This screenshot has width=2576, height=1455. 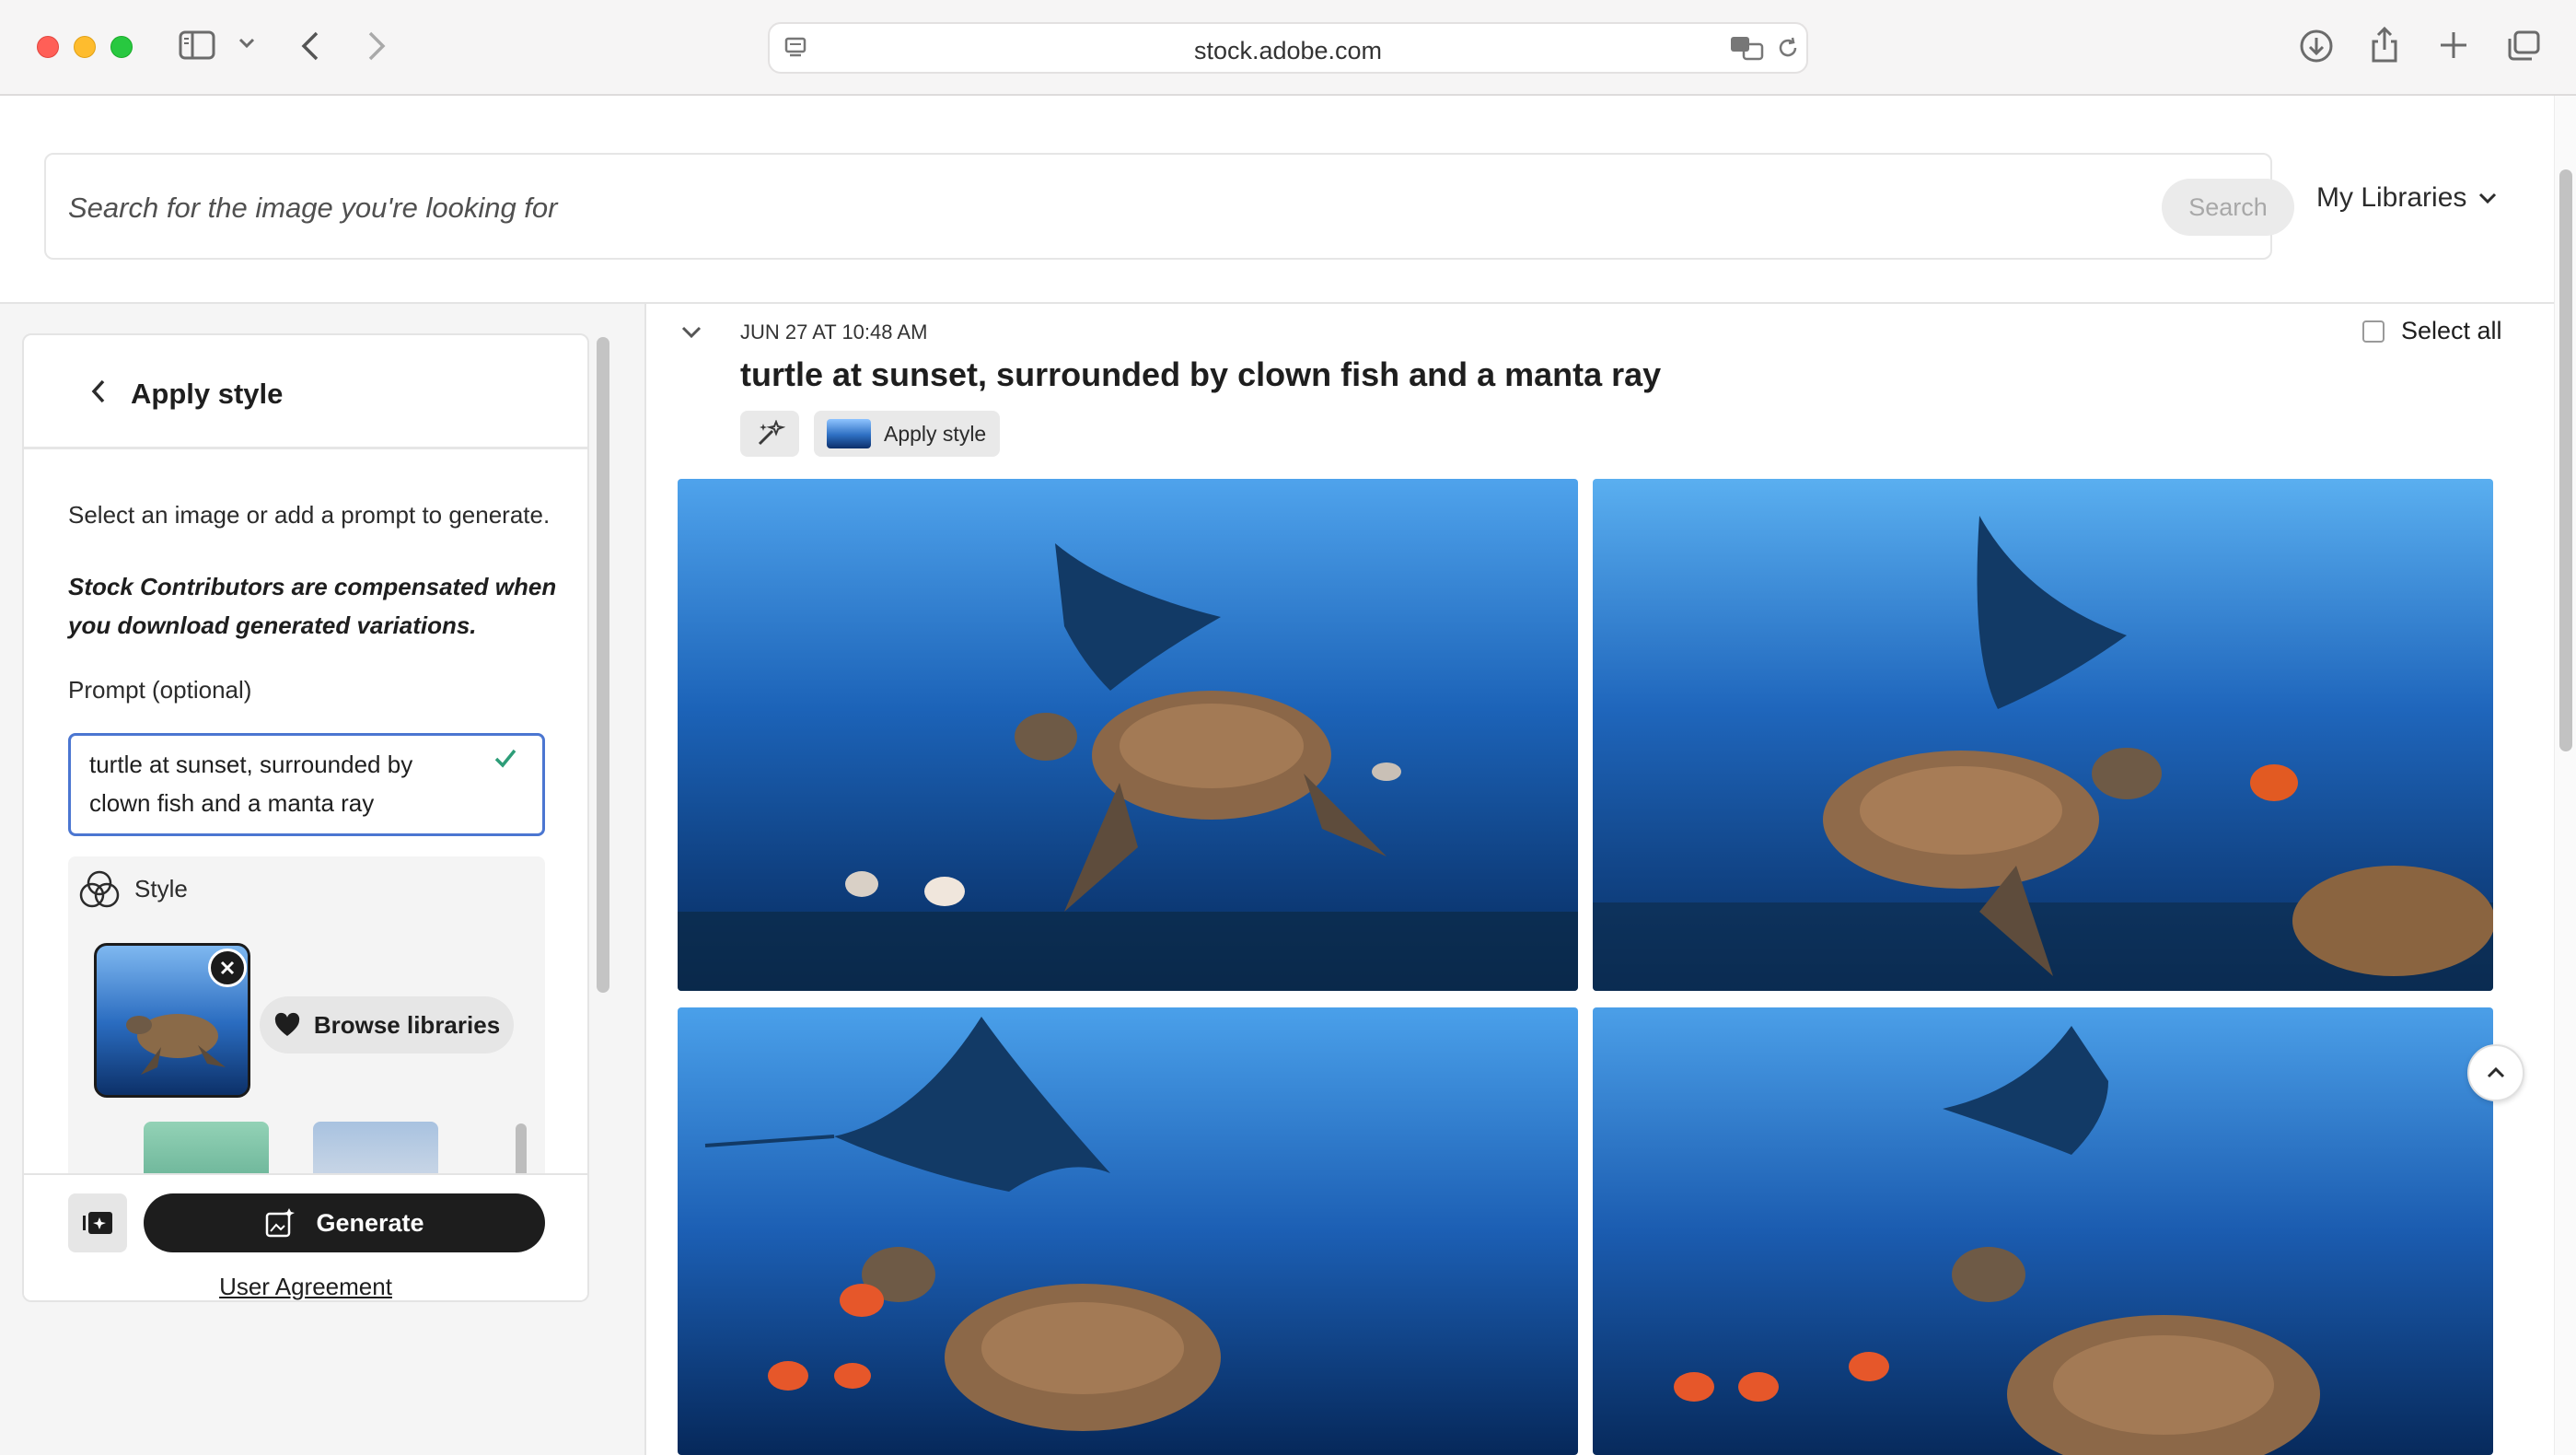 What do you see at coordinates (2228, 207) in the screenshot?
I see `search-button: Search` at bounding box center [2228, 207].